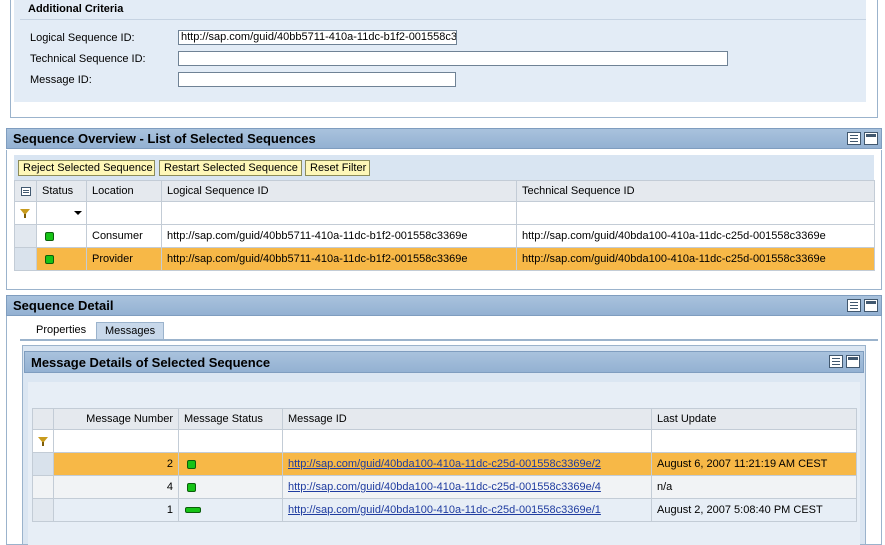 The width and height of the screenshot is (885, 545). I want to click on message-id-filter-input, so click(467, 441).